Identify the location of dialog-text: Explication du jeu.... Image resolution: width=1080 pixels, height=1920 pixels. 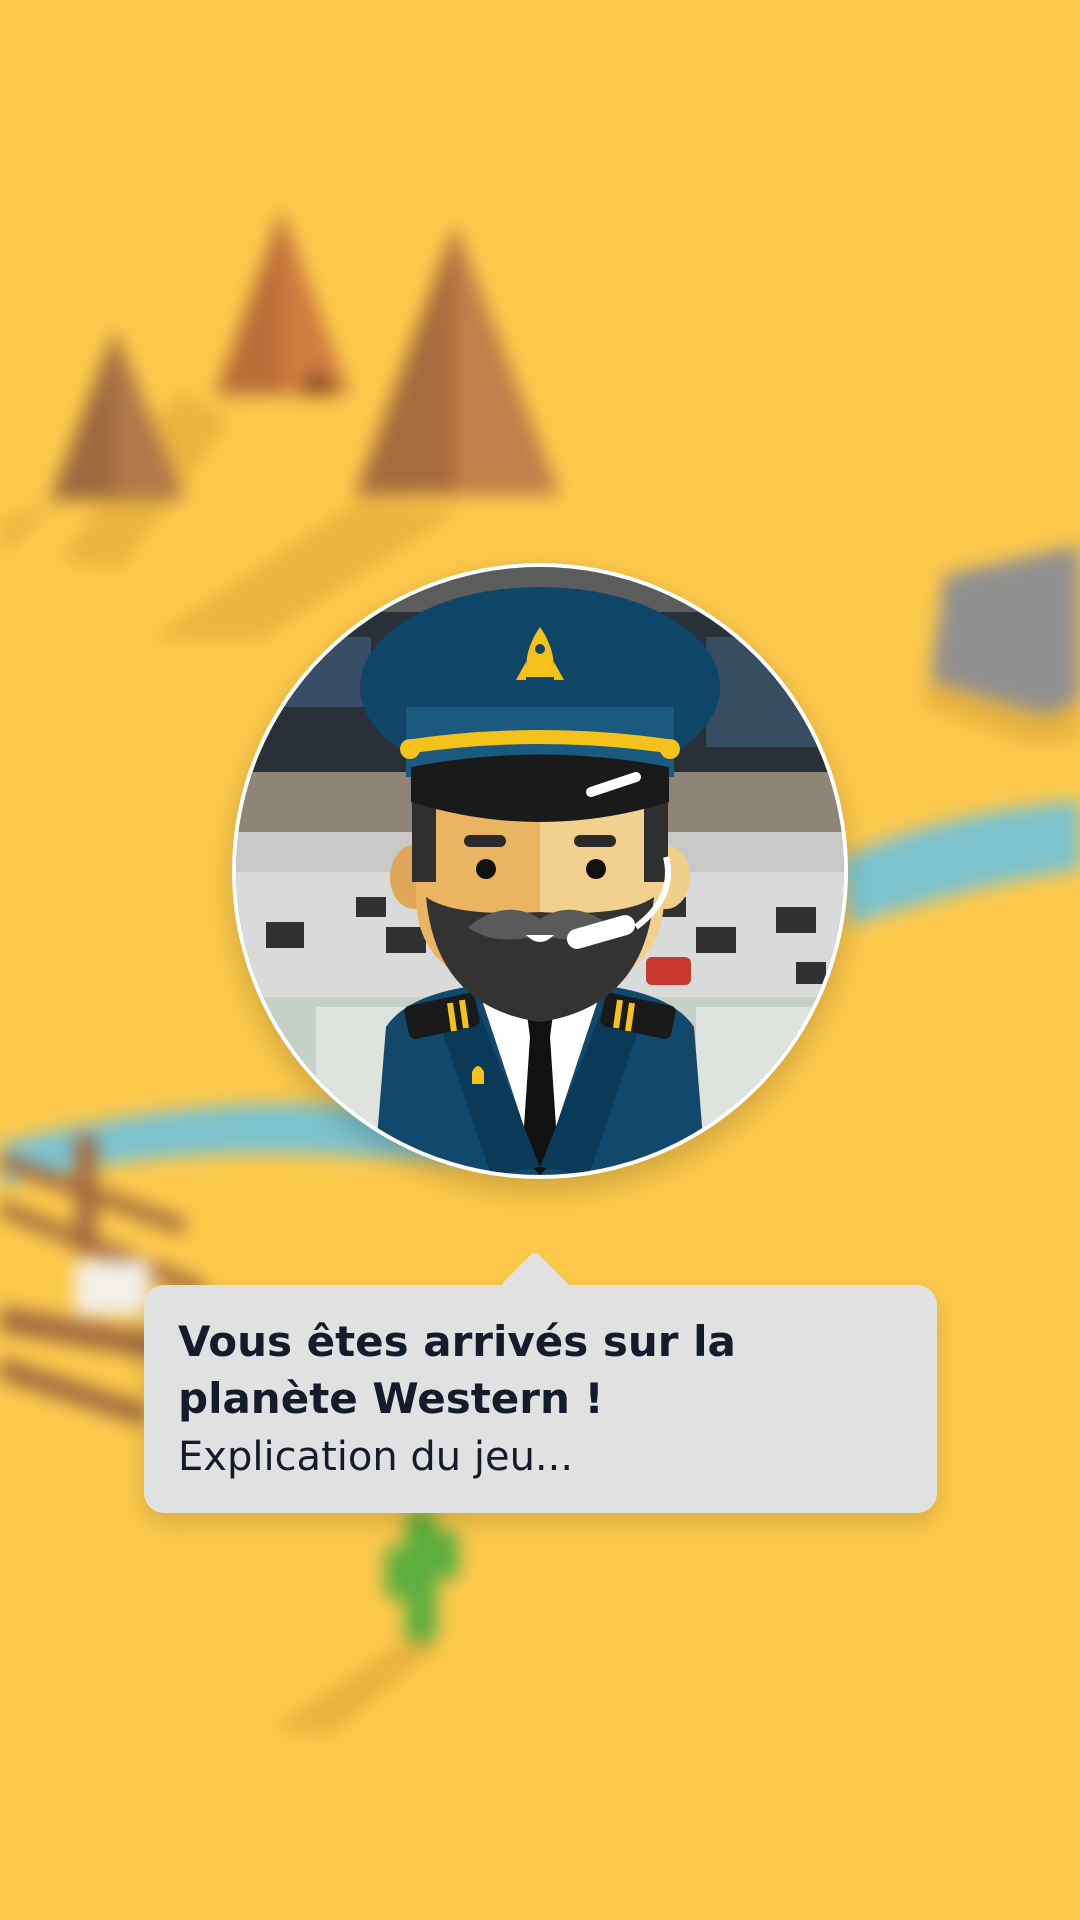
(376, 1457).